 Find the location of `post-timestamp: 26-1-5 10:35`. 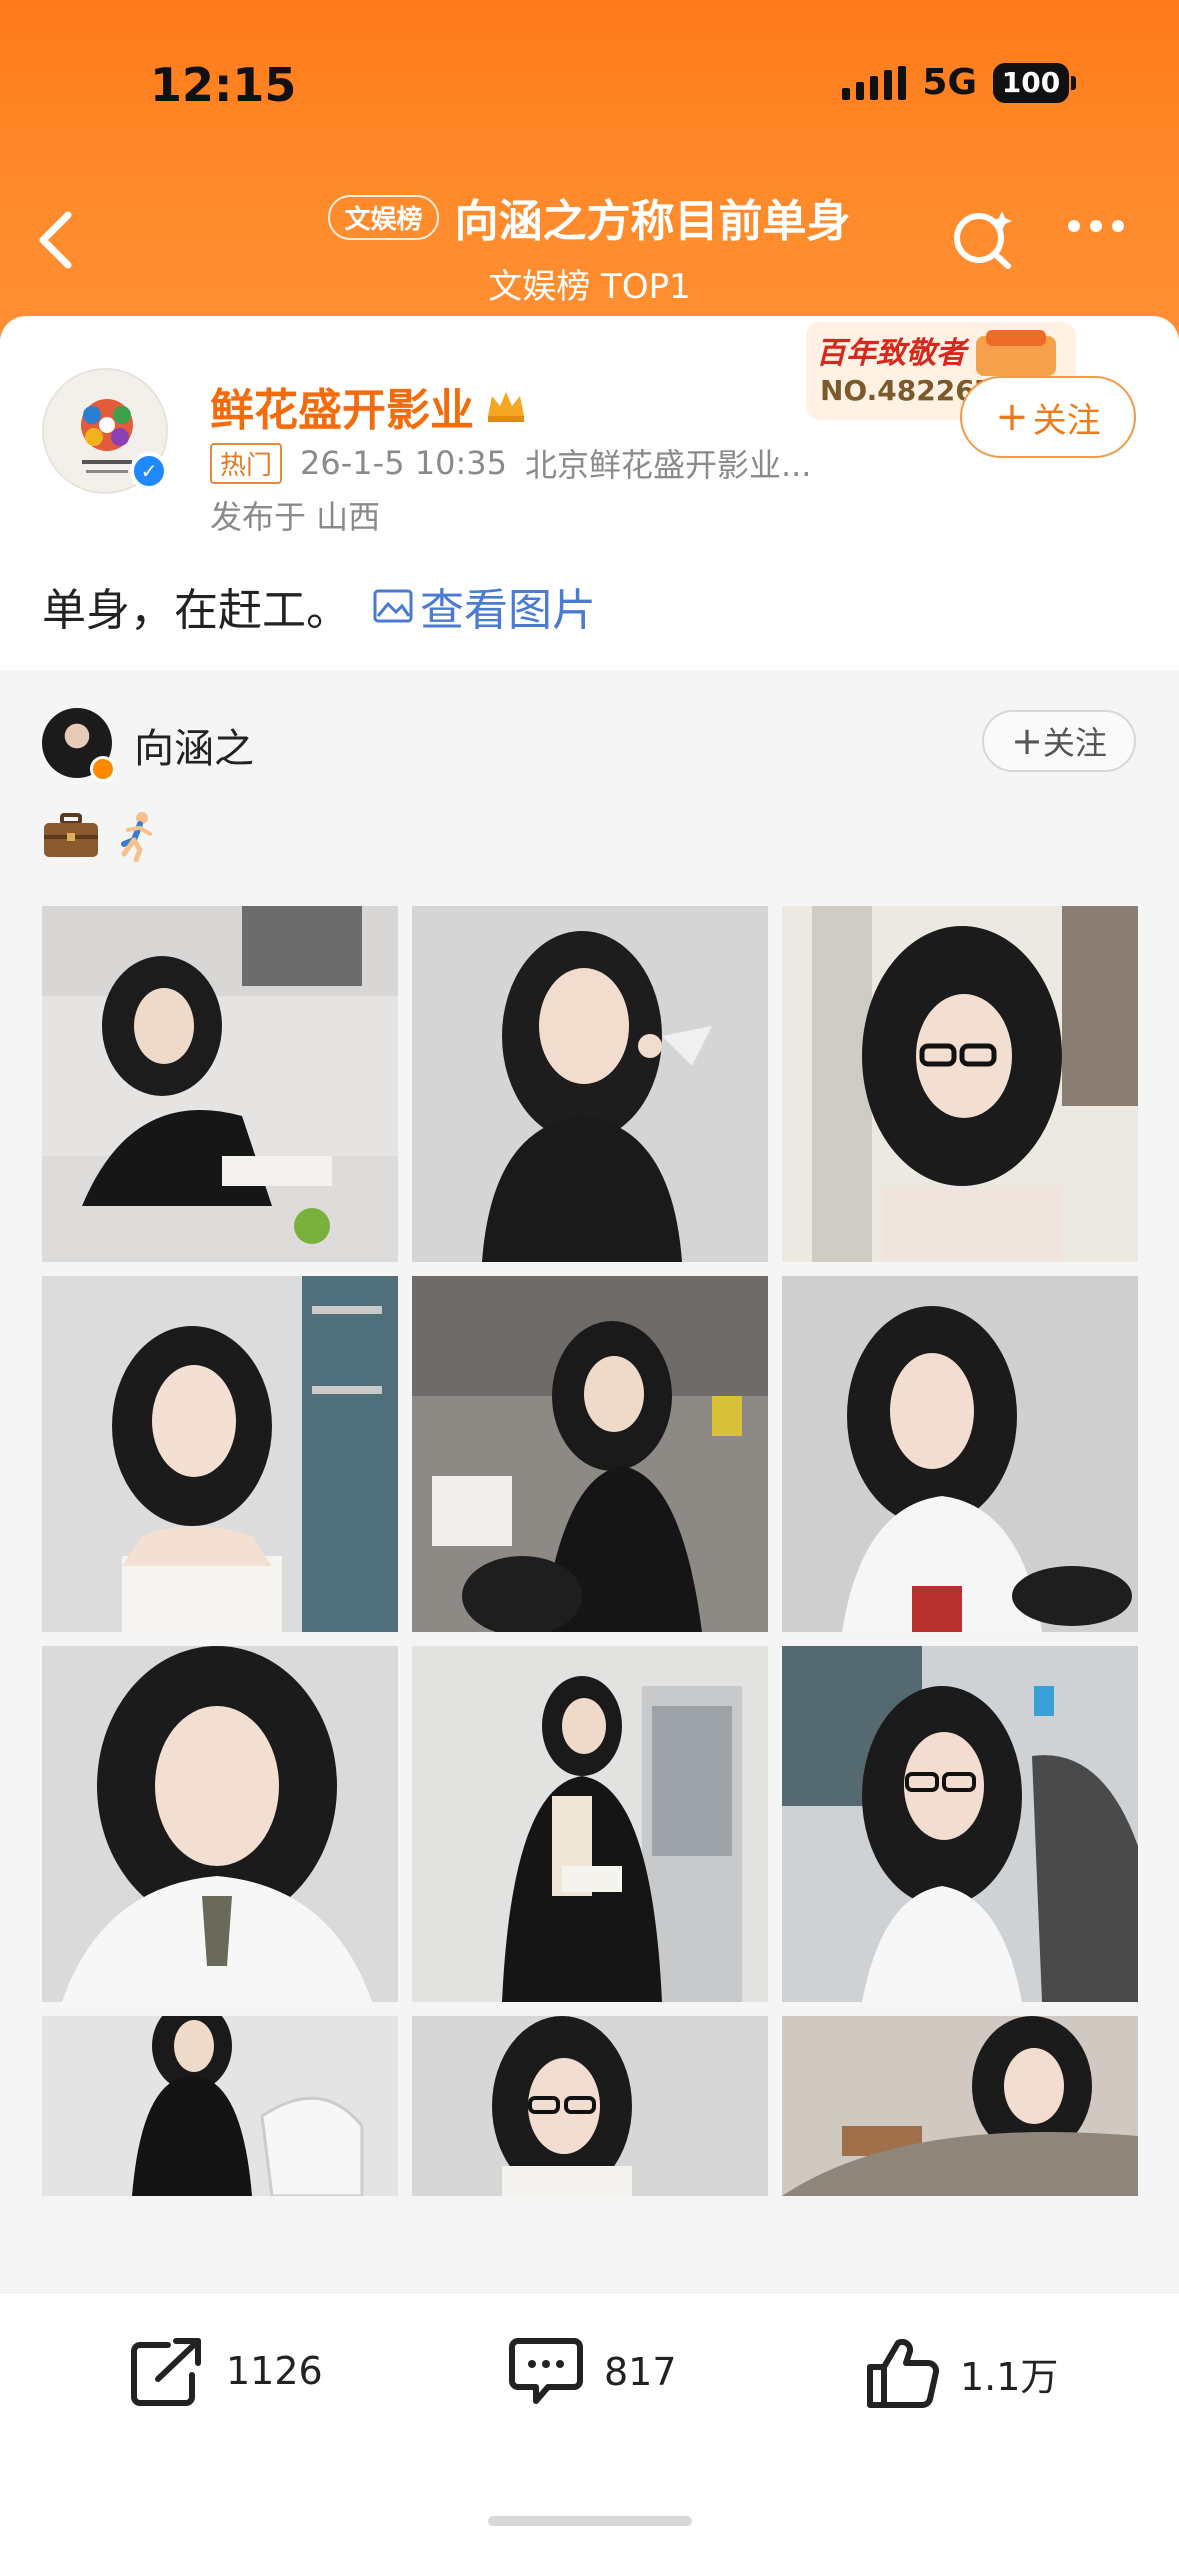

post-timestamp: 26-1-5 10:35 is located at coordinates (403, 463).